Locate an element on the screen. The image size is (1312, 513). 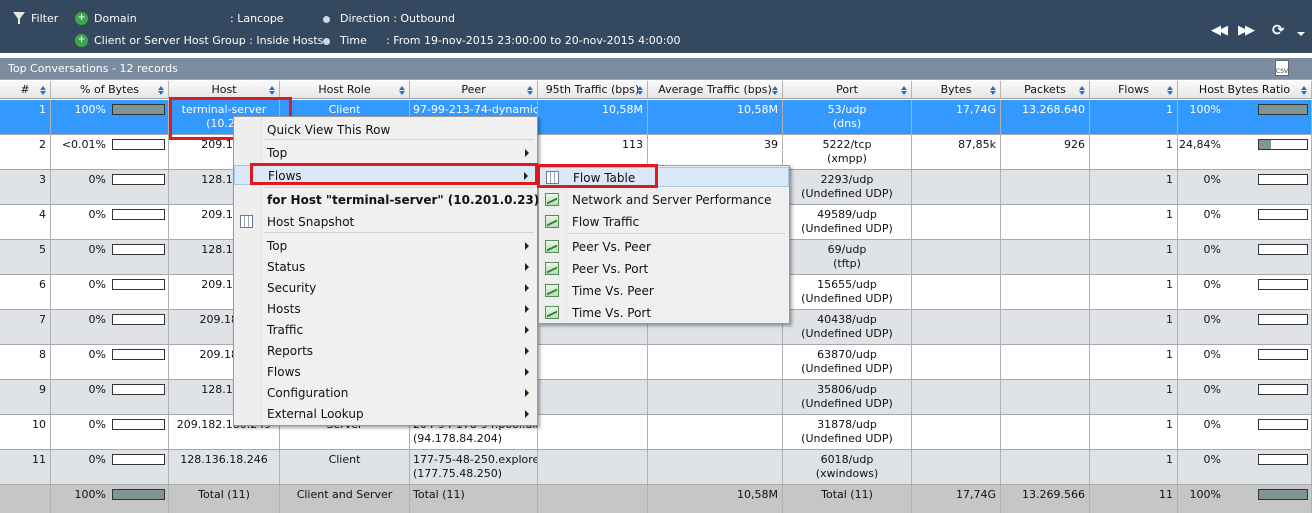
refresh-icon: ⟳ is located at coordinates (1278, 30).